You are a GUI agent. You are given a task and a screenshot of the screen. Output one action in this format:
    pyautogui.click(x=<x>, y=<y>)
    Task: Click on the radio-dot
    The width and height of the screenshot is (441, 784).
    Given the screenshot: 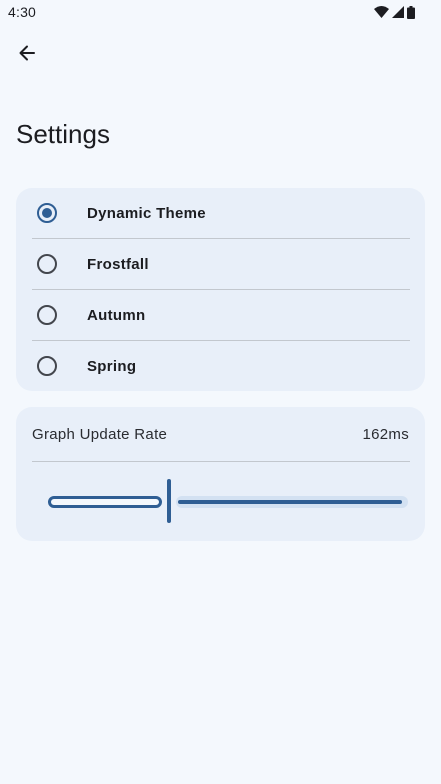 What is the action you would take?
    pyautogui.click(x=47, y=213)
    